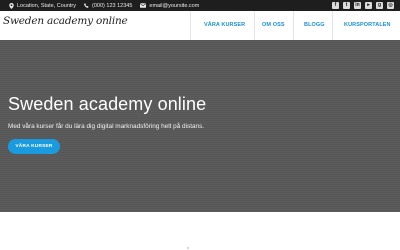  I want to click on map-pin-icon, so click(11, 5).